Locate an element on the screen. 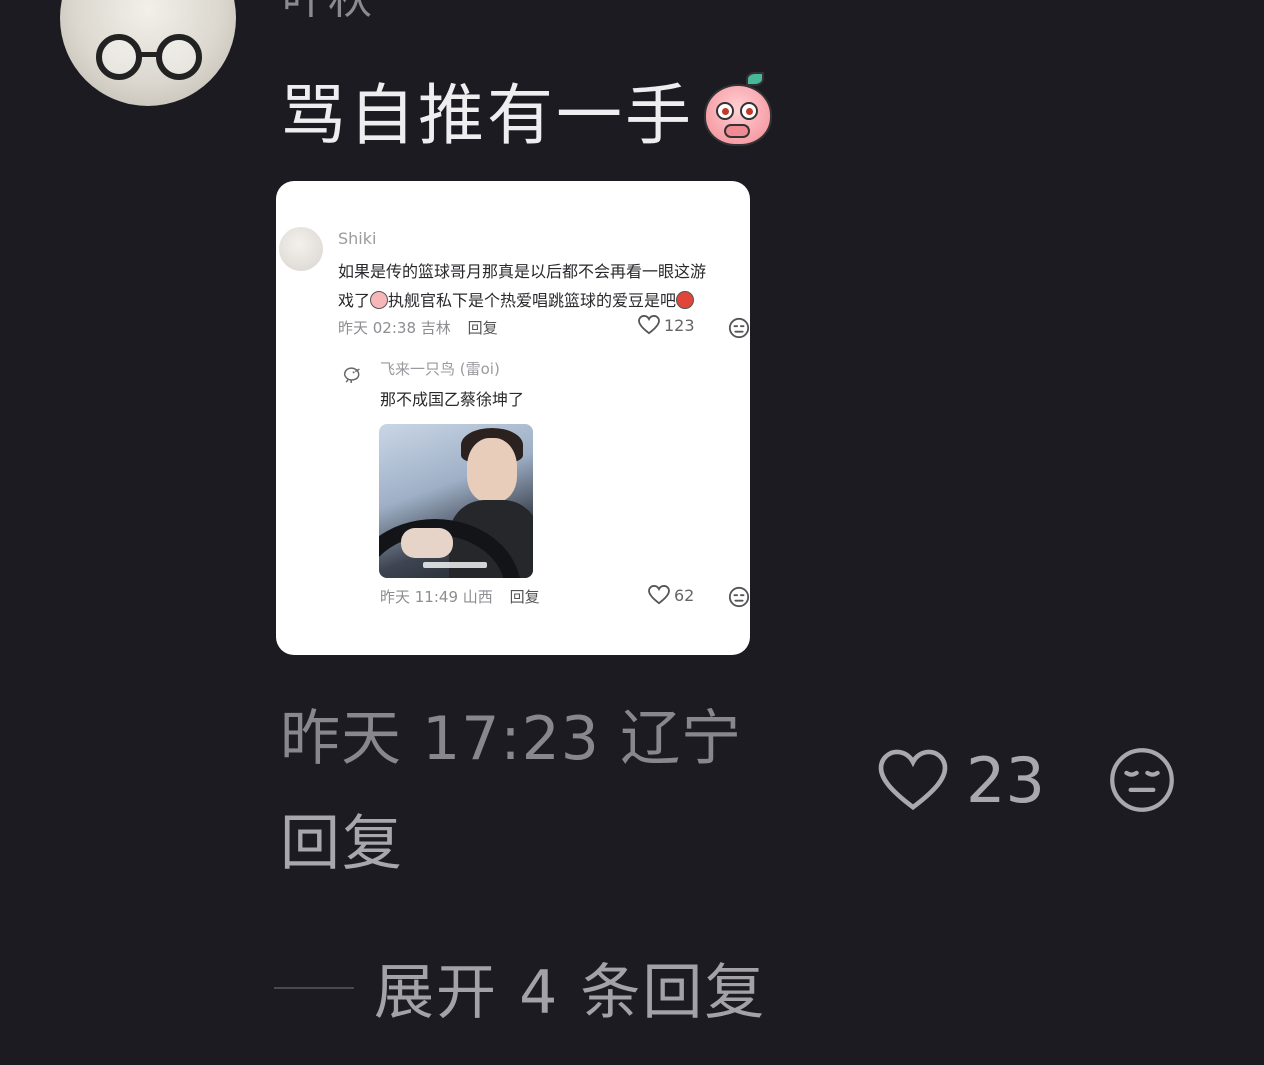 This screenshot has width=1264, height=1065. expand-replies-label: 展开 4 条回复 is located at coordinates (570, 987).